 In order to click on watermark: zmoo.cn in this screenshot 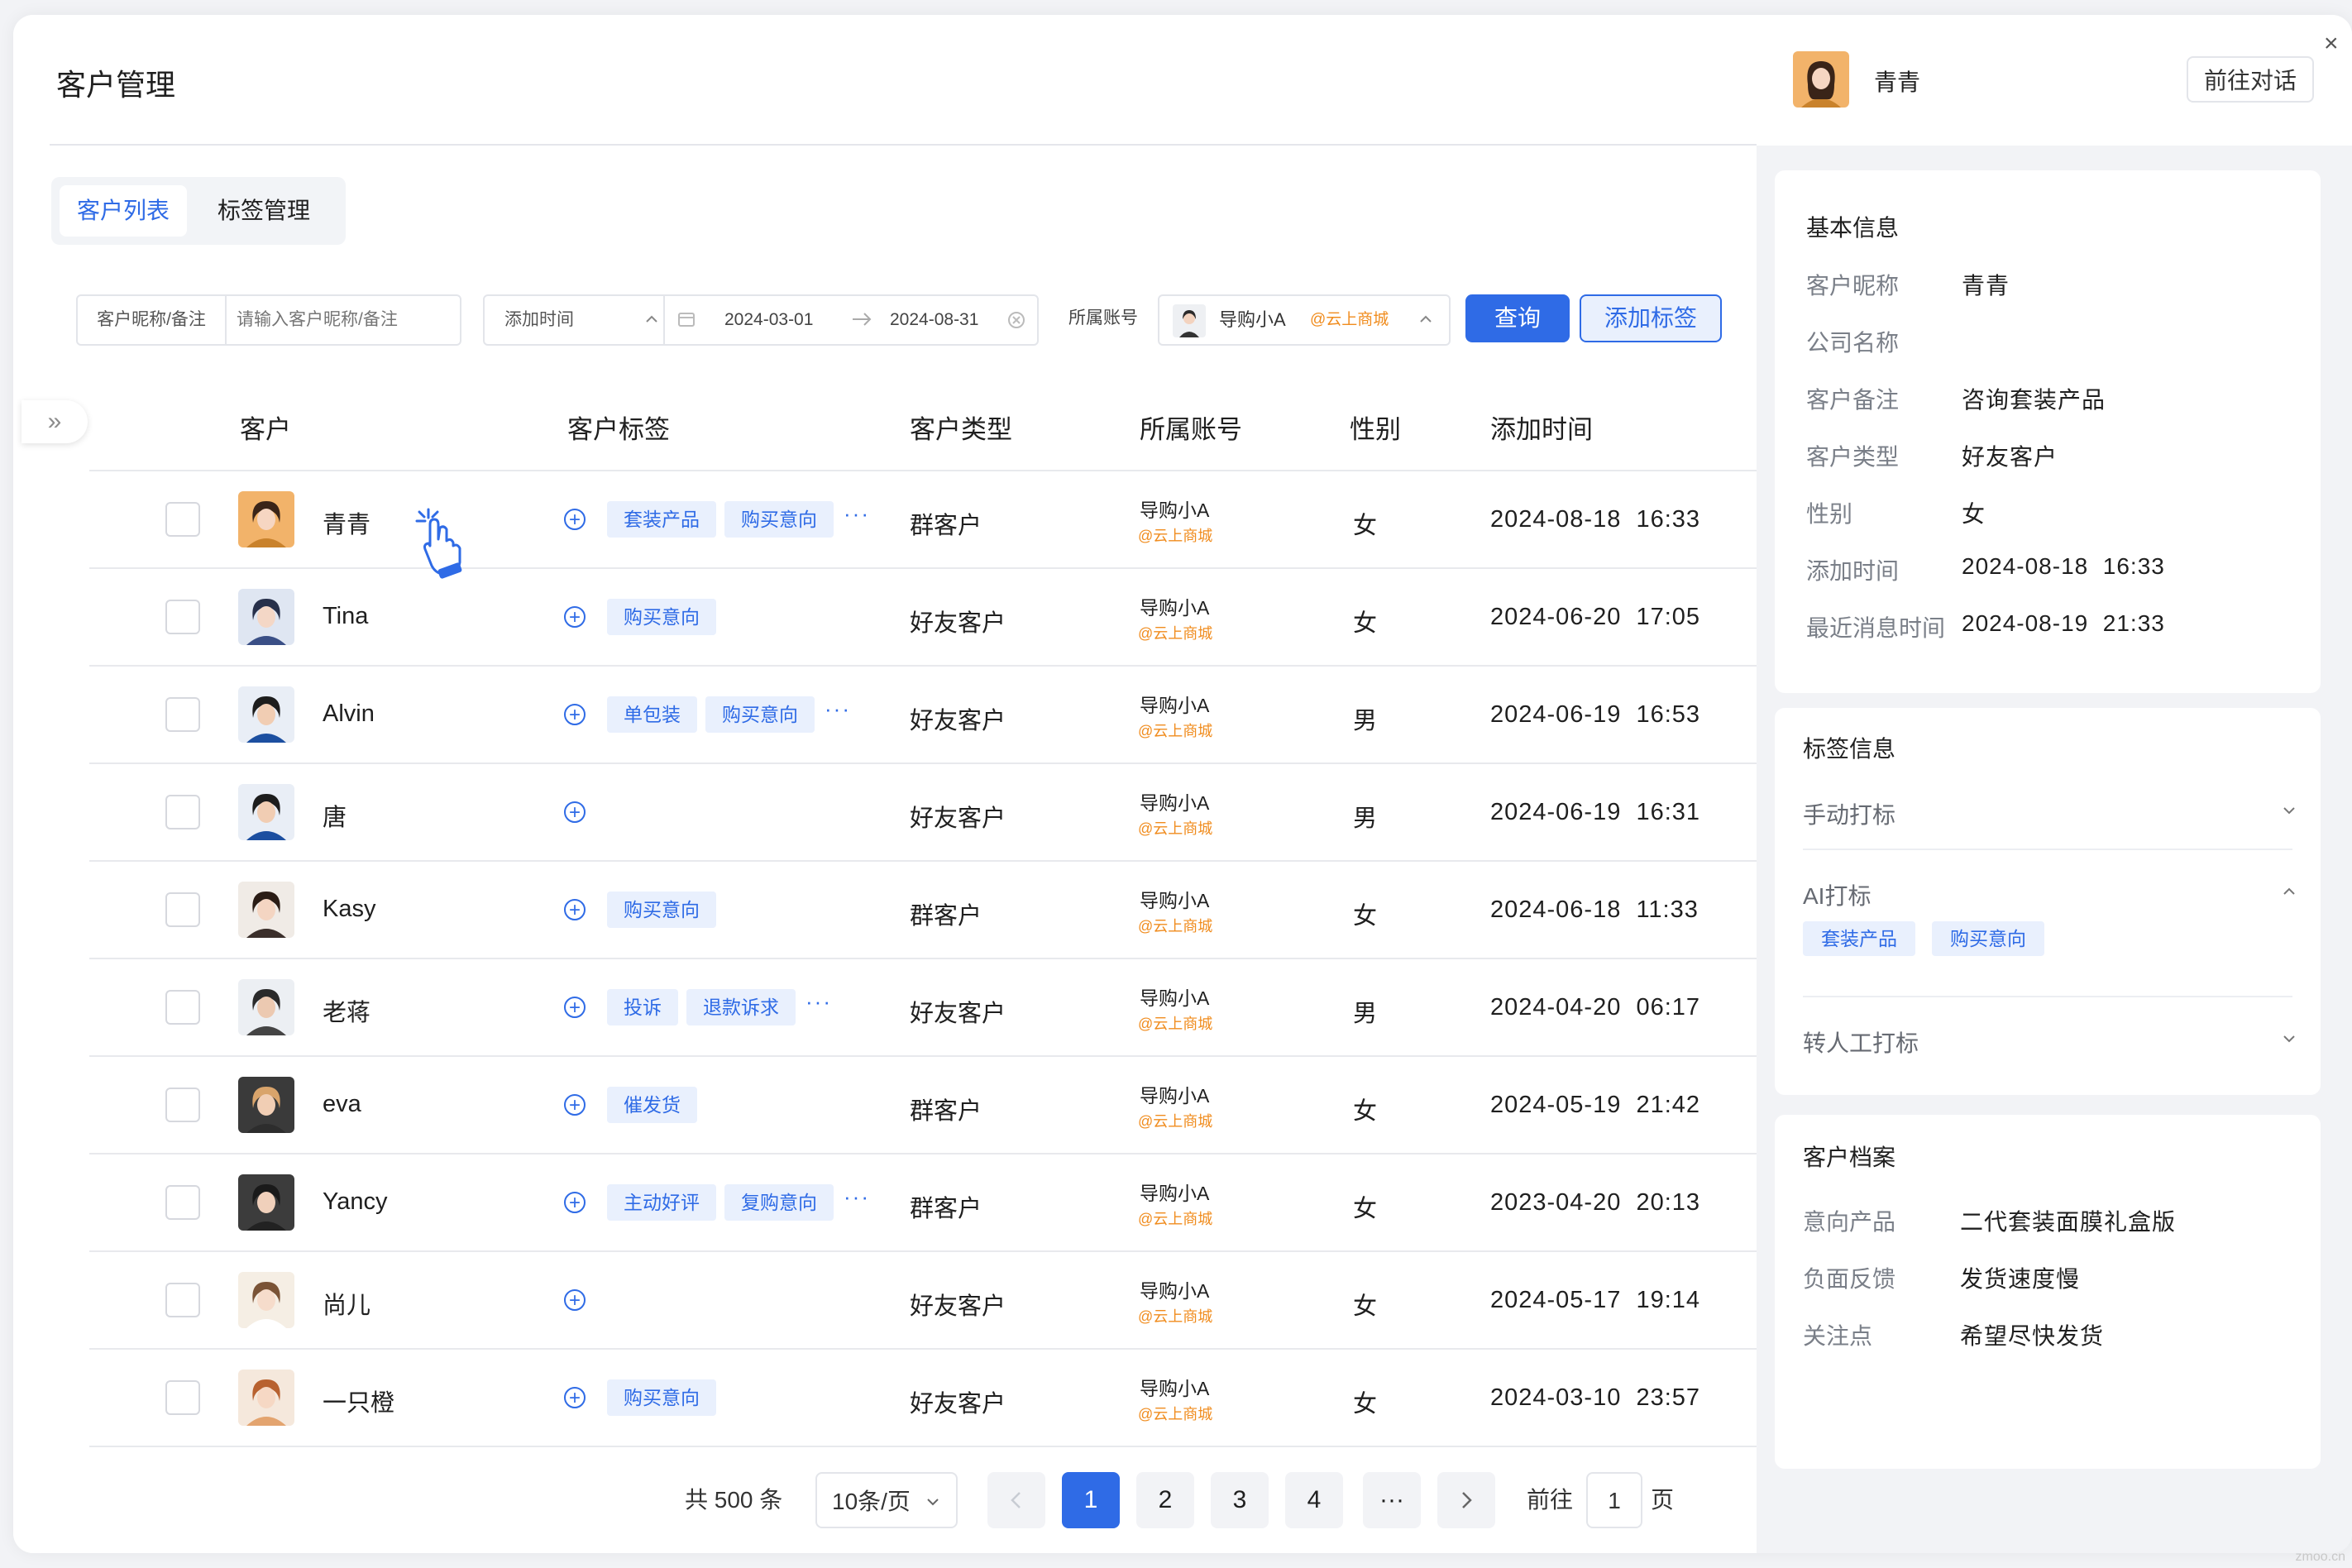, I will do `click(2320, 1557)`.